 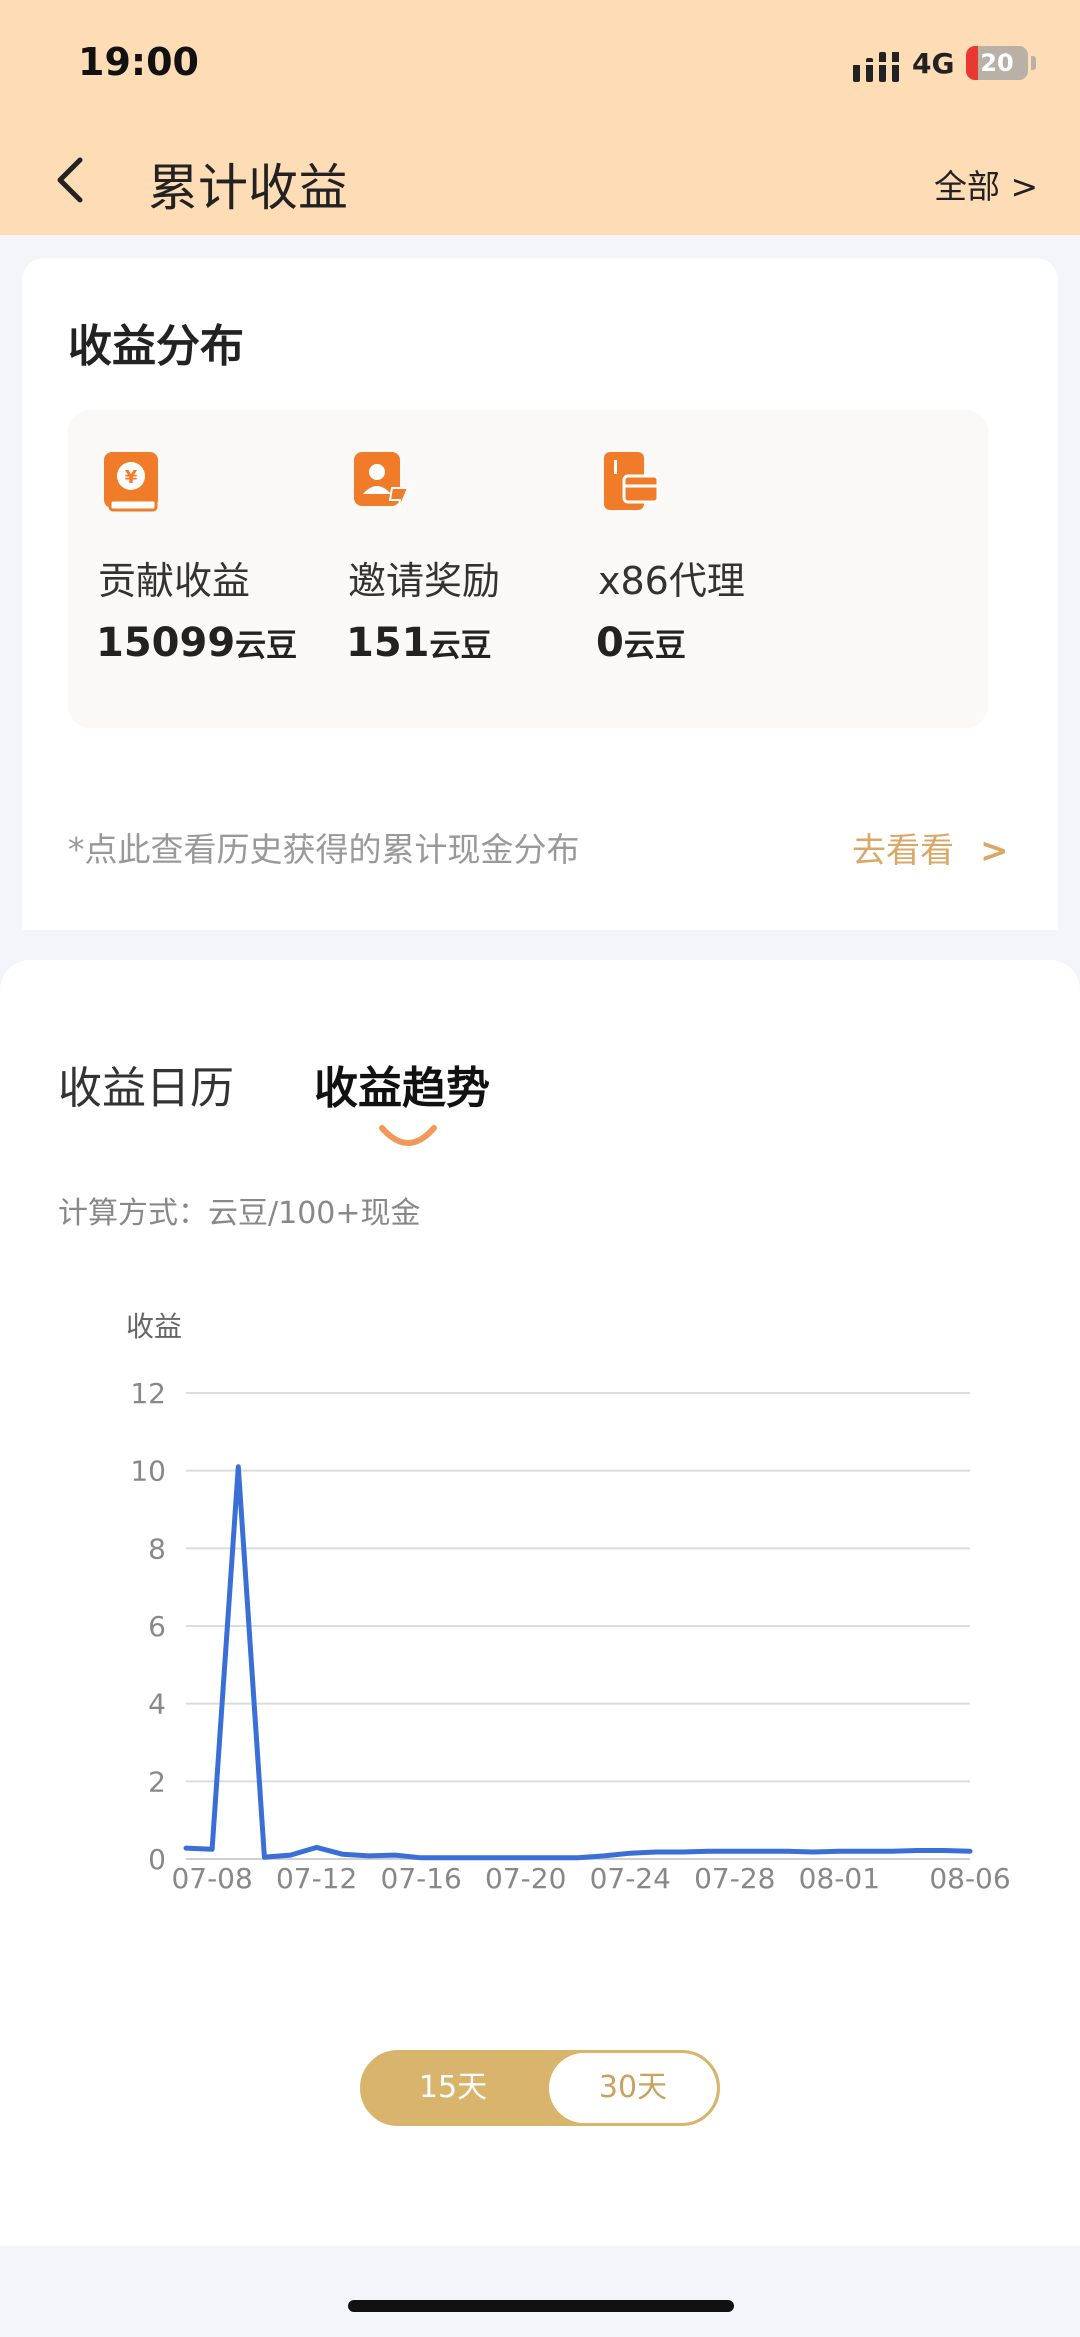 What do you see at coordinates (671, 581) in the screenshot?
I see `tile-label: x86代理` at bounding box center [671, 581].